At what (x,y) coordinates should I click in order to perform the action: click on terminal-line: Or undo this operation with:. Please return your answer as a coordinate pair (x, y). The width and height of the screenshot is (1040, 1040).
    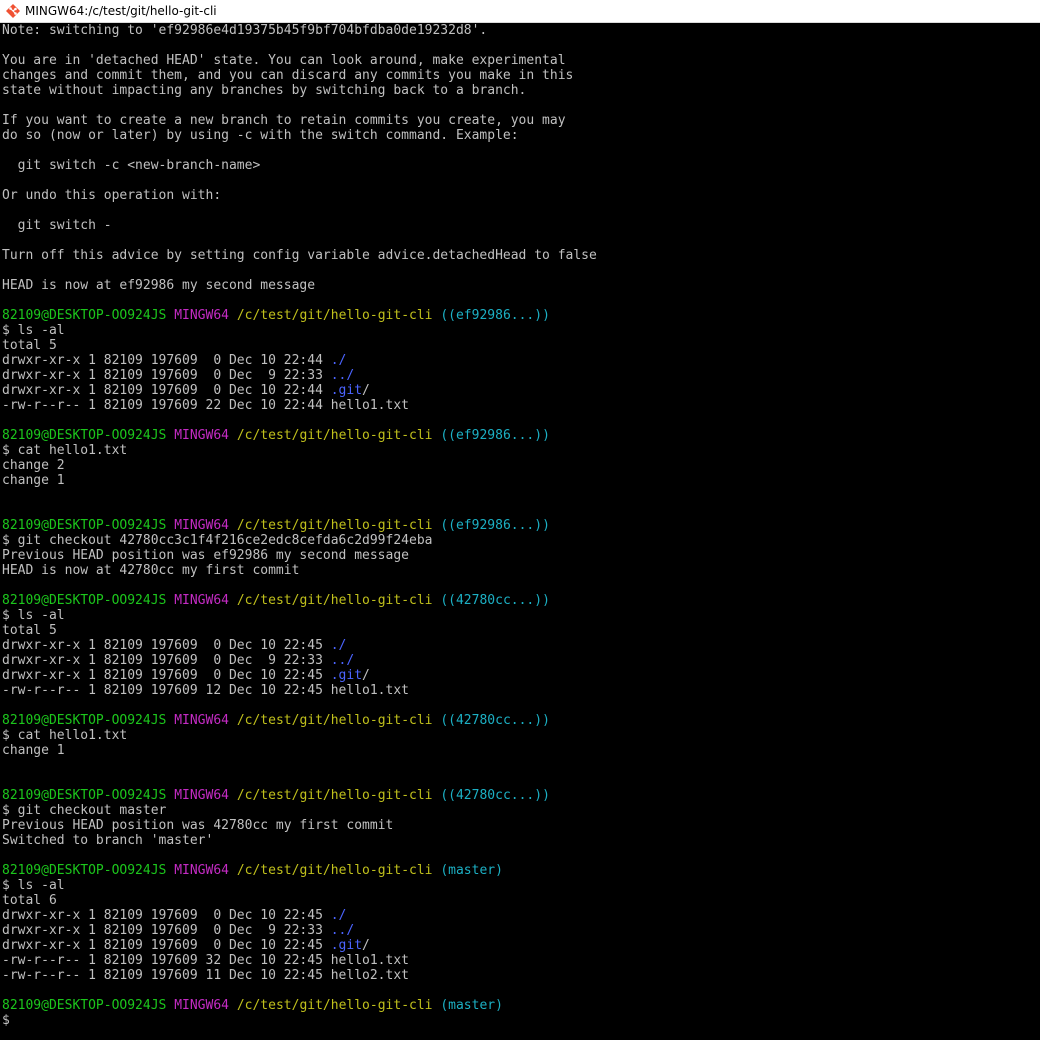
    Looking at the image, I should click on (520, 195).